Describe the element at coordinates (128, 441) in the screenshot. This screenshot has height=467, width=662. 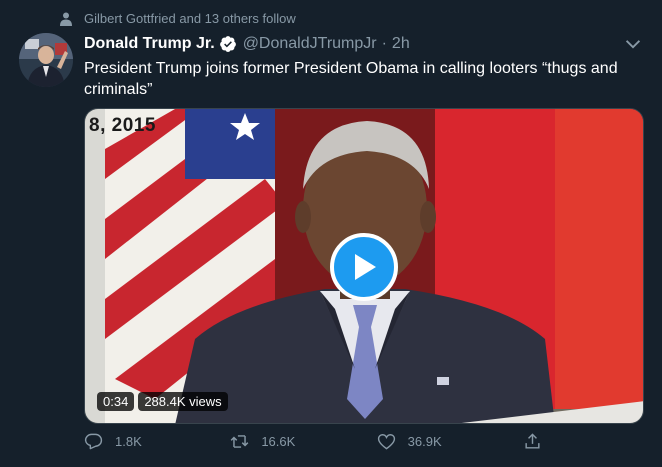
I see `reply-count: 1.8K` at that location.